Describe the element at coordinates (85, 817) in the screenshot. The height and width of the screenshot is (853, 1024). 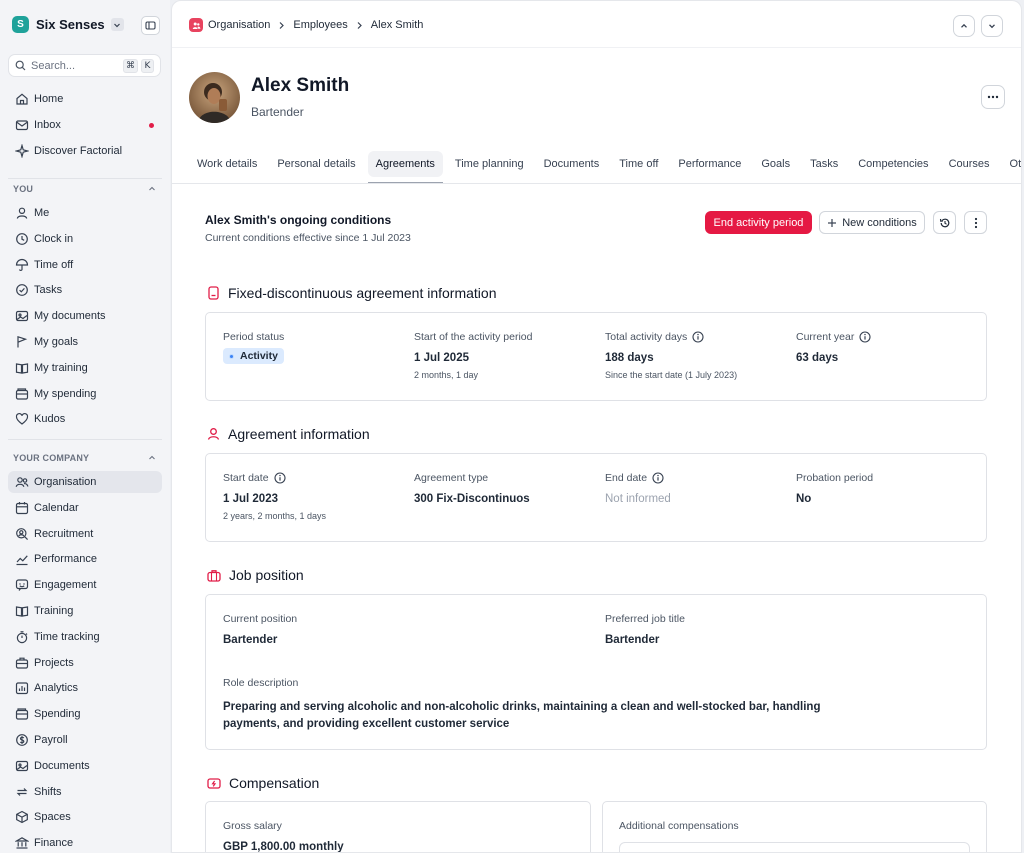
I see `sidebar-item-spaces: Spaces` at that location.